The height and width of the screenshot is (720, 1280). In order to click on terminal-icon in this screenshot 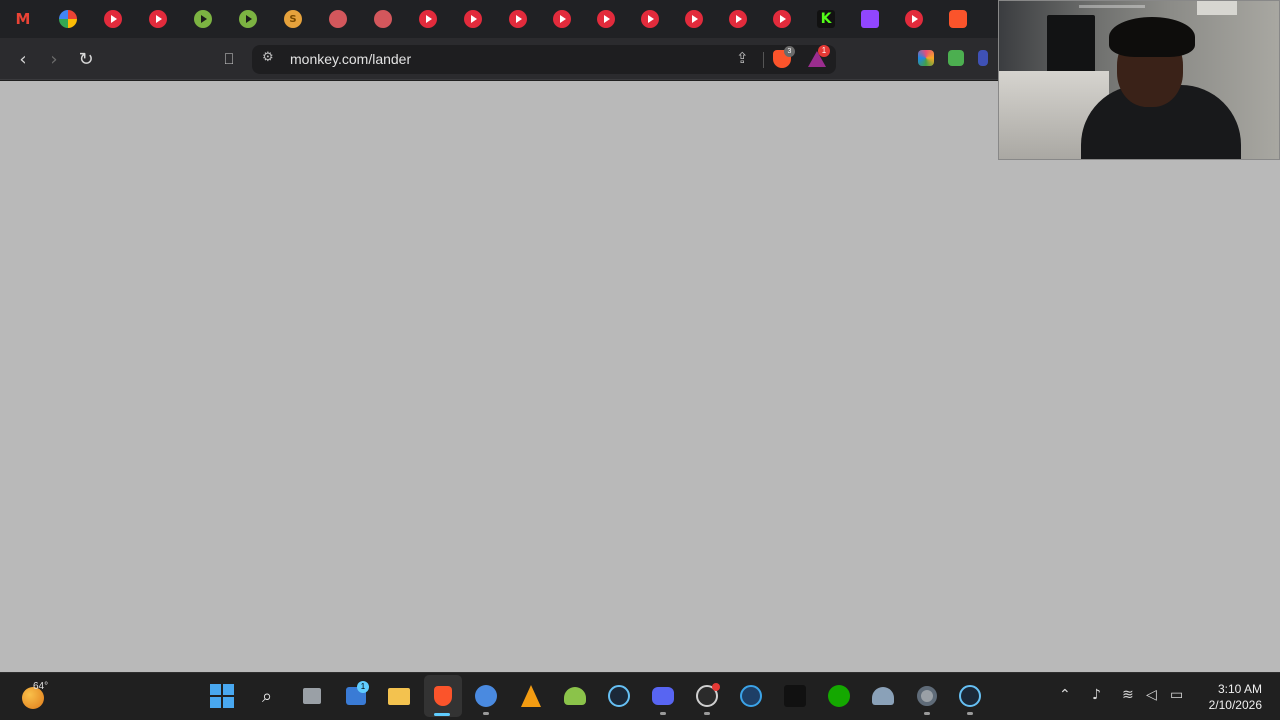, I will do `click(795, 696)`.